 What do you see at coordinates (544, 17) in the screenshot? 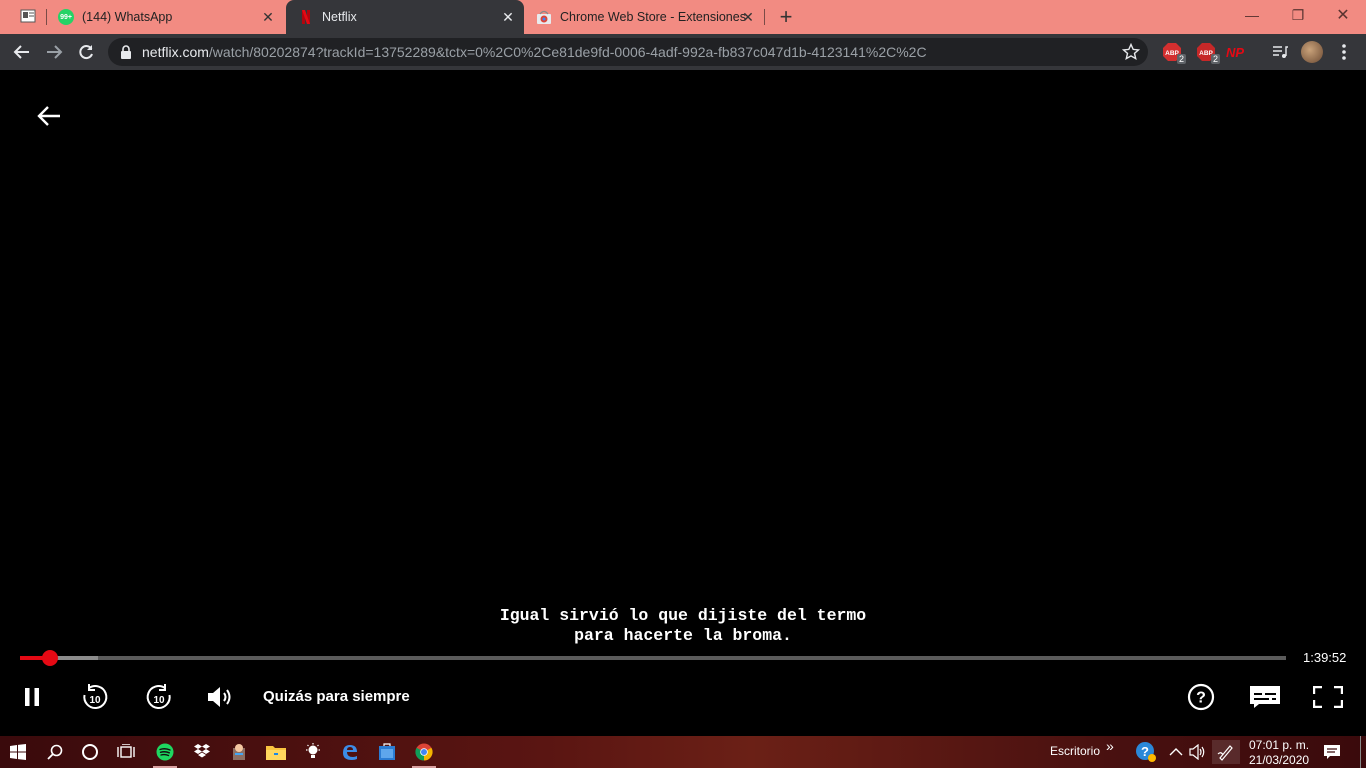
I see `chrome-web-store-icon` at bounding box center [544, 17].